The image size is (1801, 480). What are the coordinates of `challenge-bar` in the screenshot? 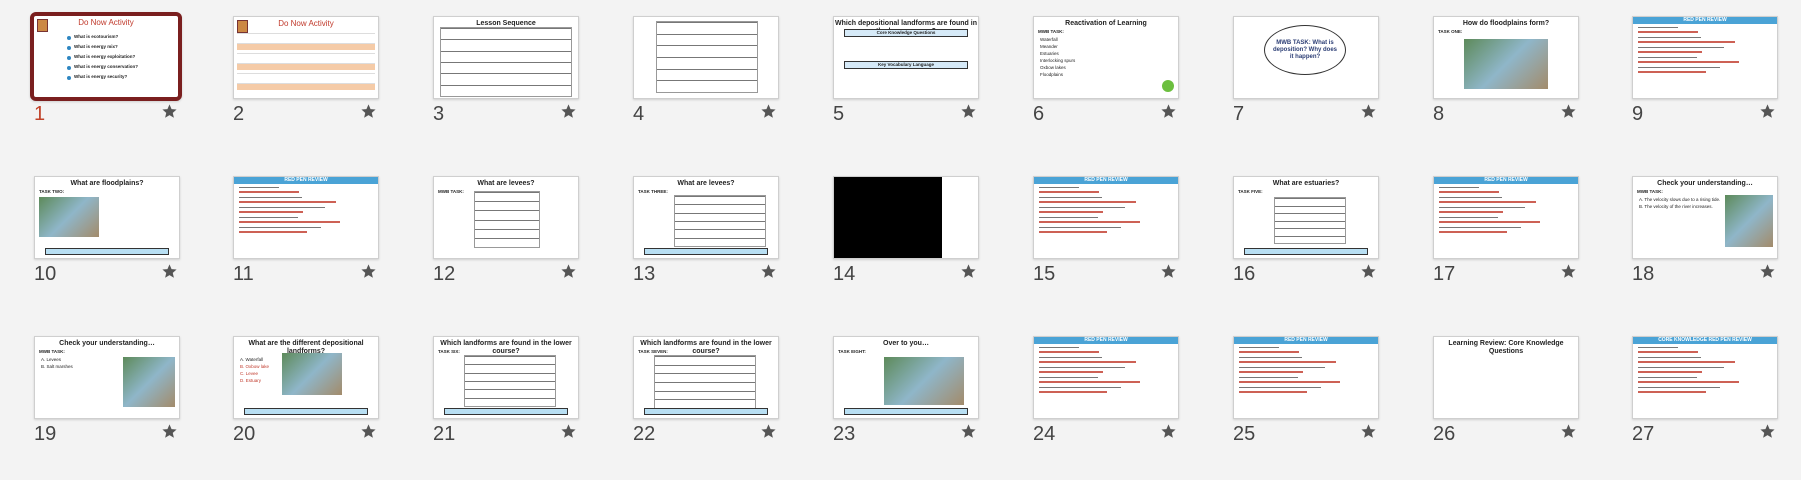 It's located at (506, 411).